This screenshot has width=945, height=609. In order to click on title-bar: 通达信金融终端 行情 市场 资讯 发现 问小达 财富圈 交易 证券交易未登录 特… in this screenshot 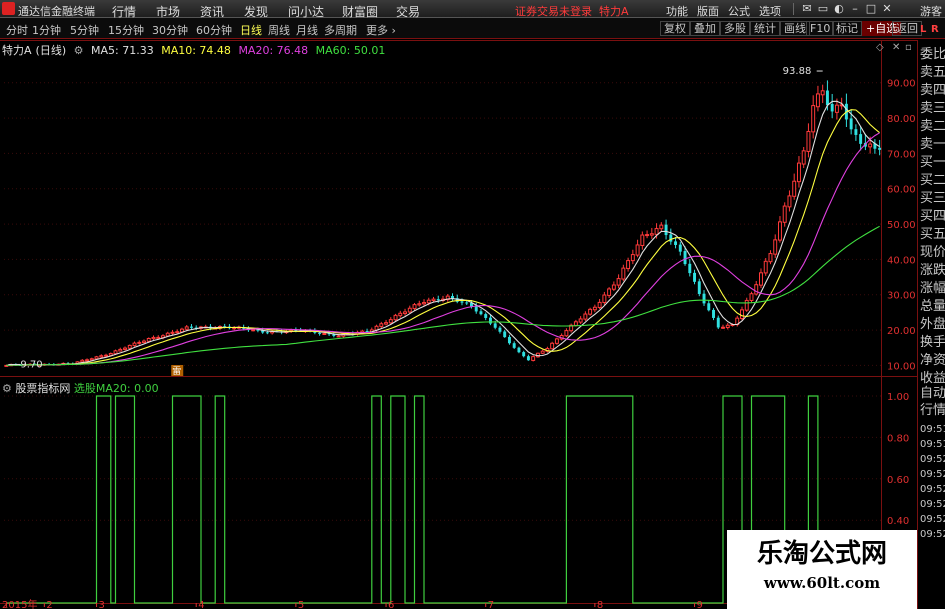, I will do `click(472, 9)`.